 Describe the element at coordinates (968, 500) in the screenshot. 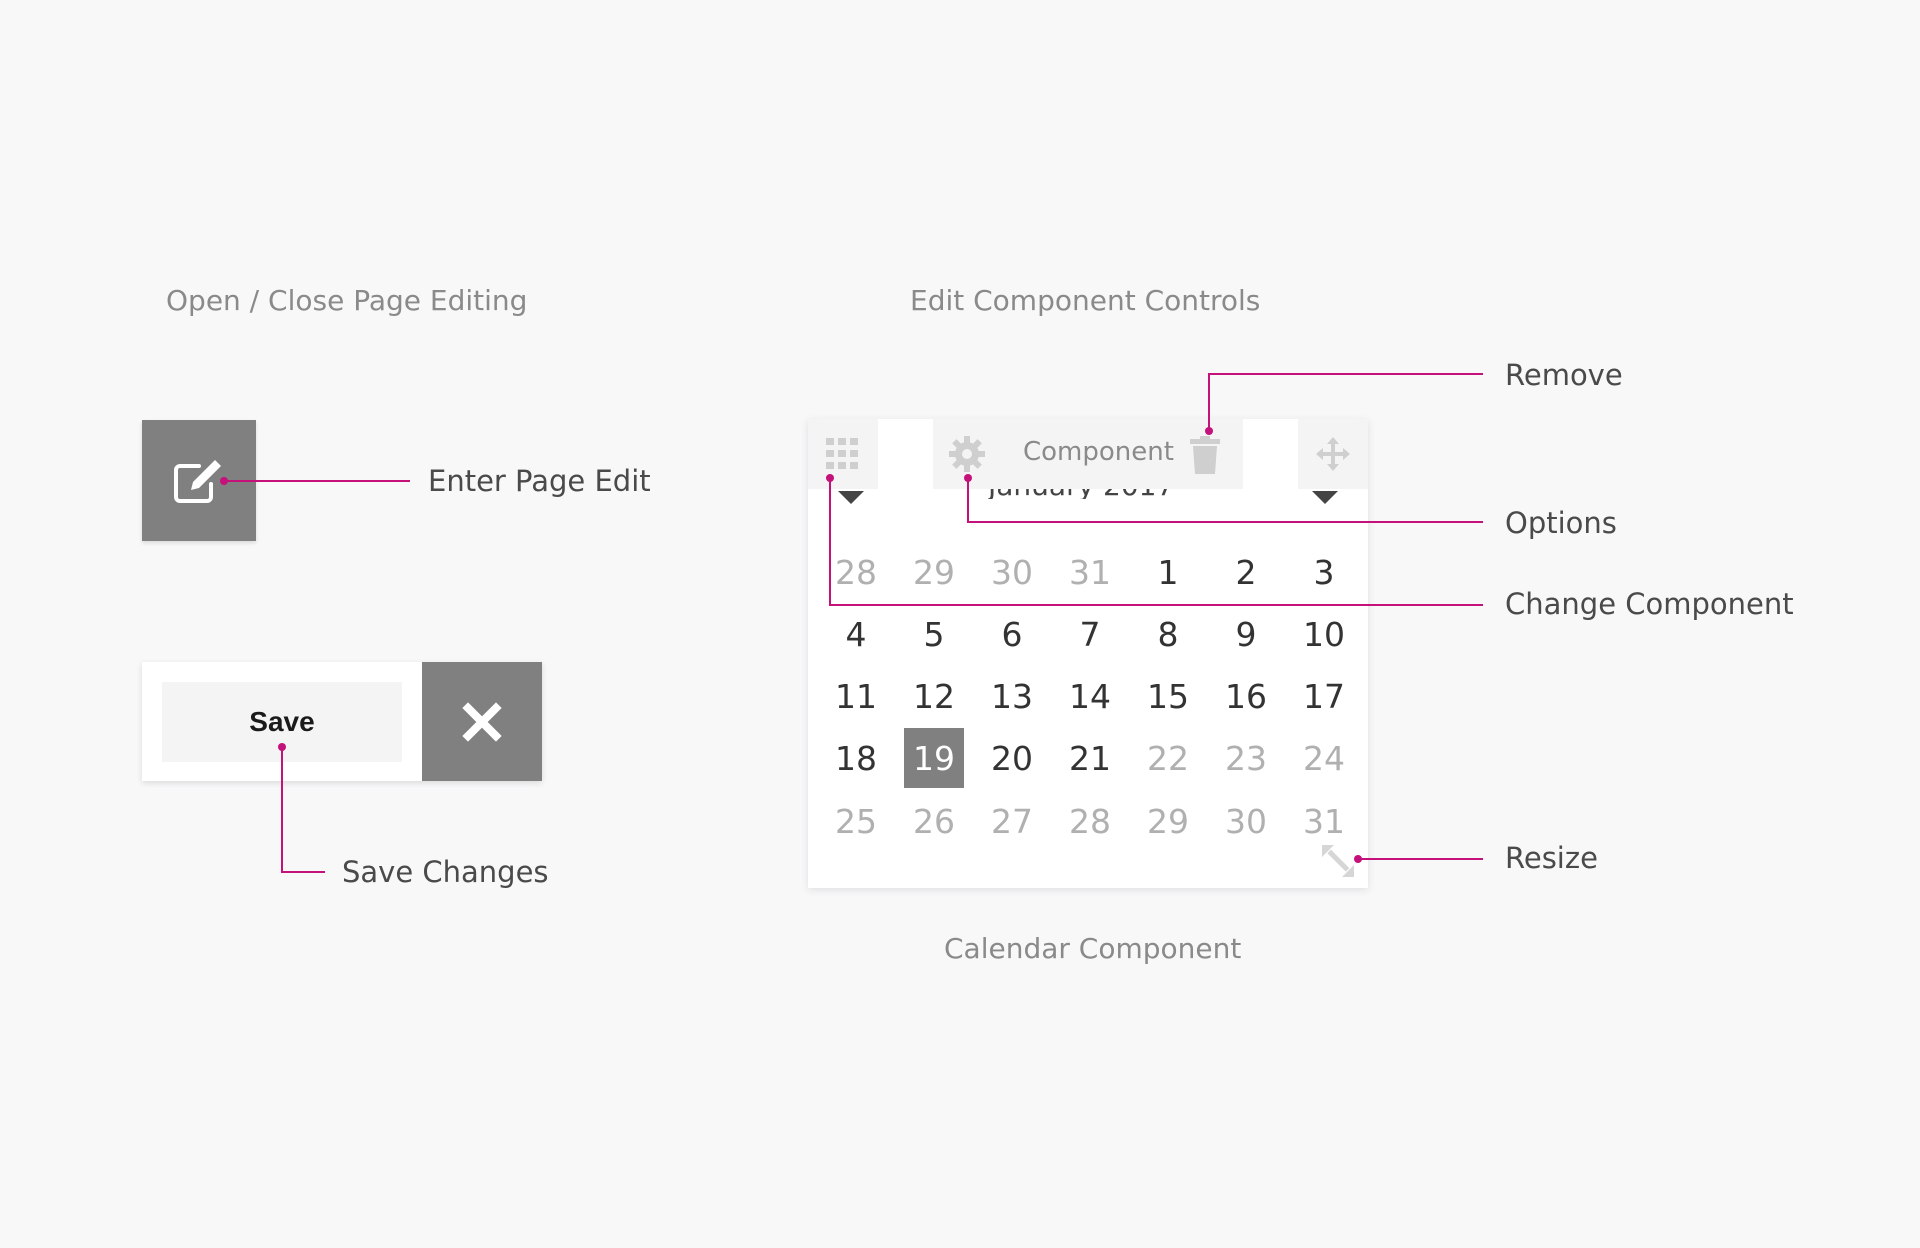

I see `callout-line-options-vertical` at that location.